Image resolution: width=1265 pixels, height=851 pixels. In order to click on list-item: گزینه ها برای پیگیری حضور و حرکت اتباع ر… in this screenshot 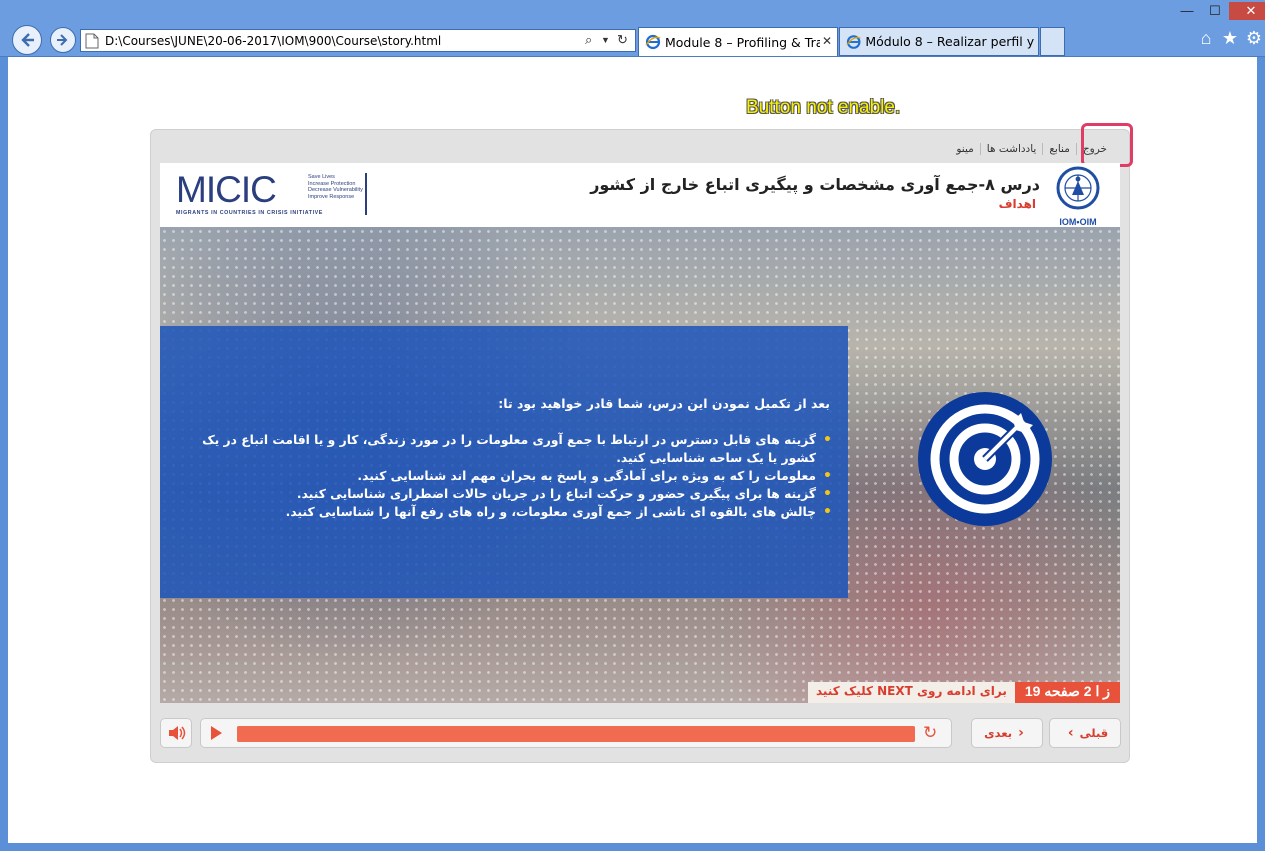, I will do `click(514, 494)`.